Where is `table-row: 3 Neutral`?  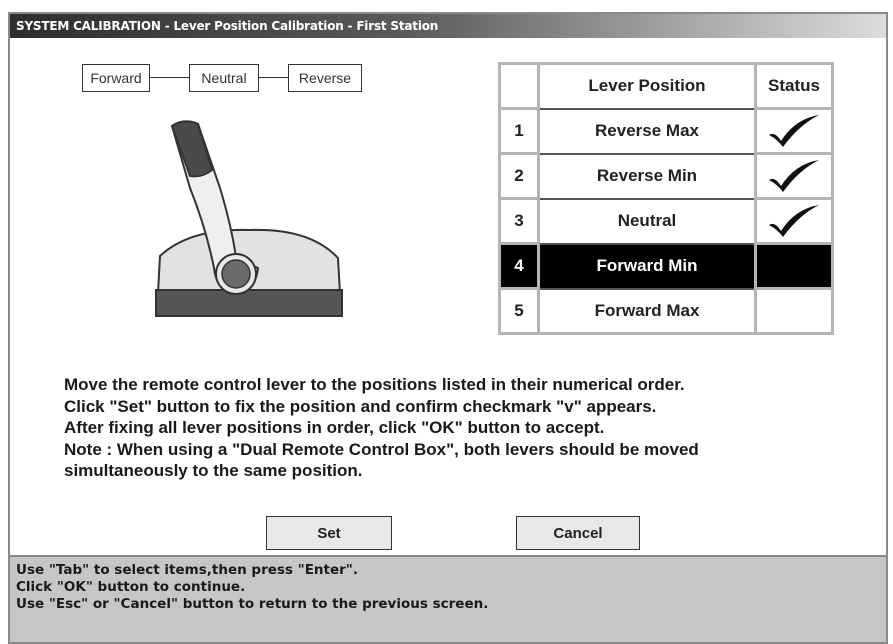 table-row: 3 Neutral is located at coordinates (666, 221).